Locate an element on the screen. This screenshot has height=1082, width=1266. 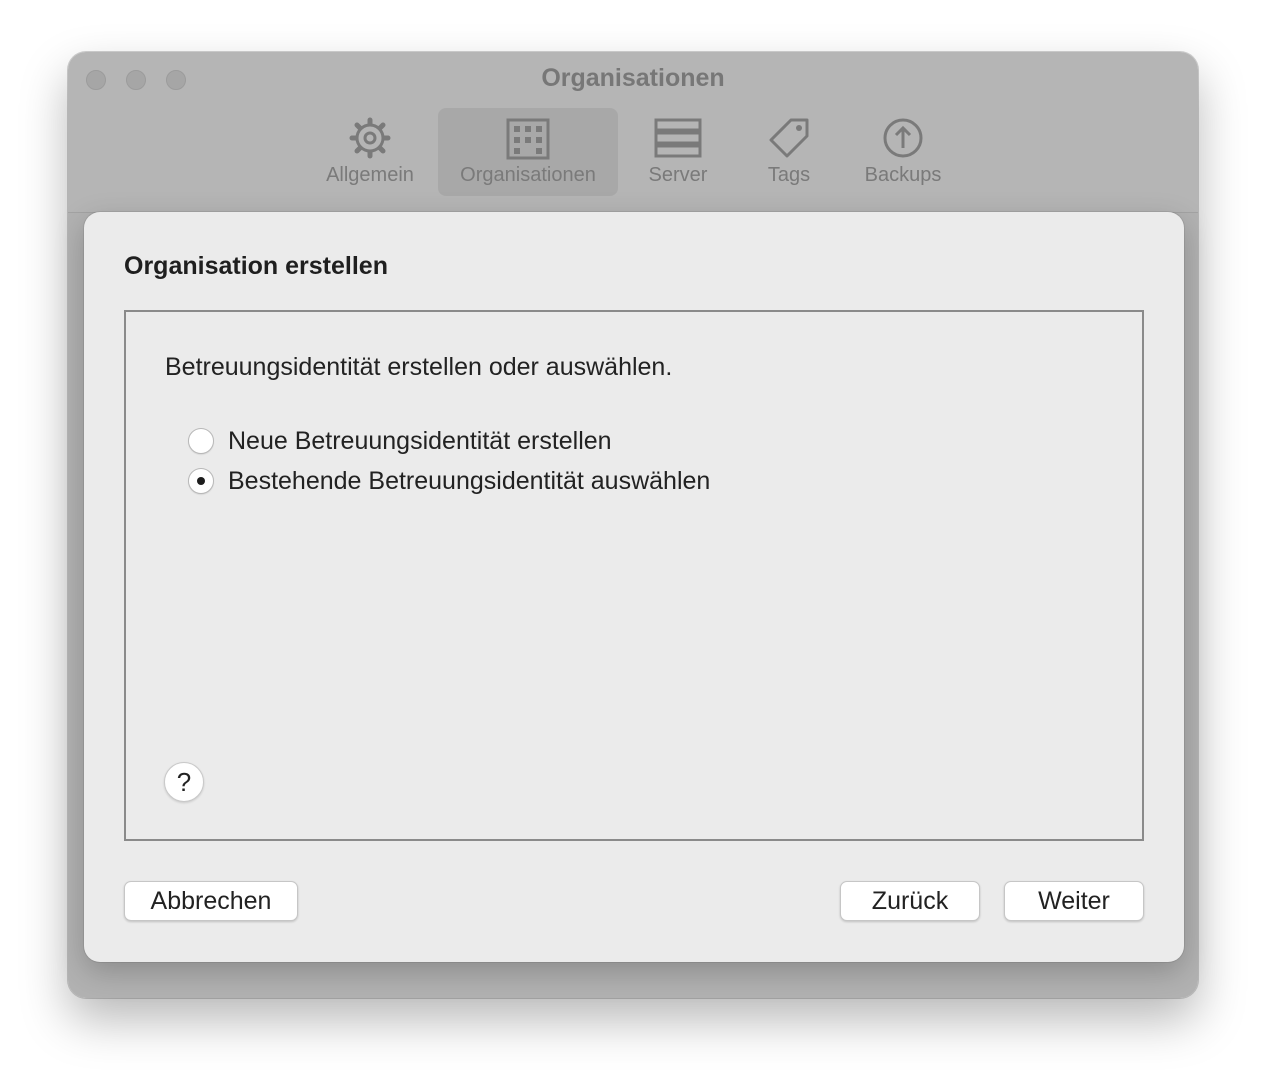
help-button: ? is located at coordinates (184, 782).